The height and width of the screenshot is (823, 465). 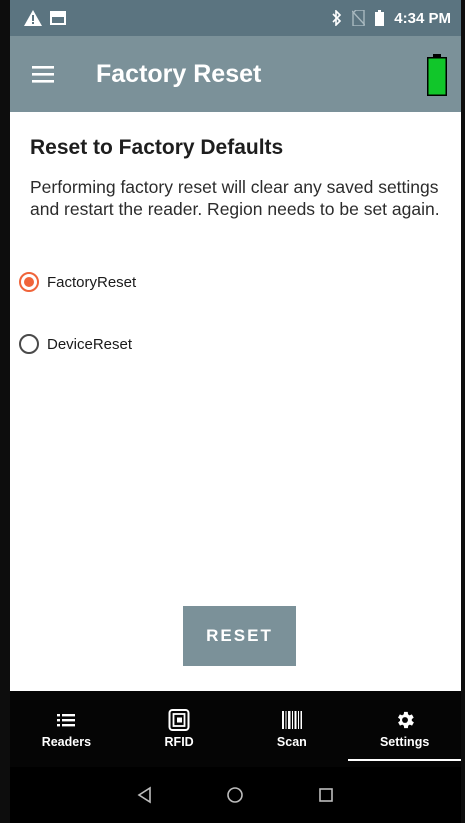 I want to click on radio-label: FactoryReset, so click(x=92, y=282).